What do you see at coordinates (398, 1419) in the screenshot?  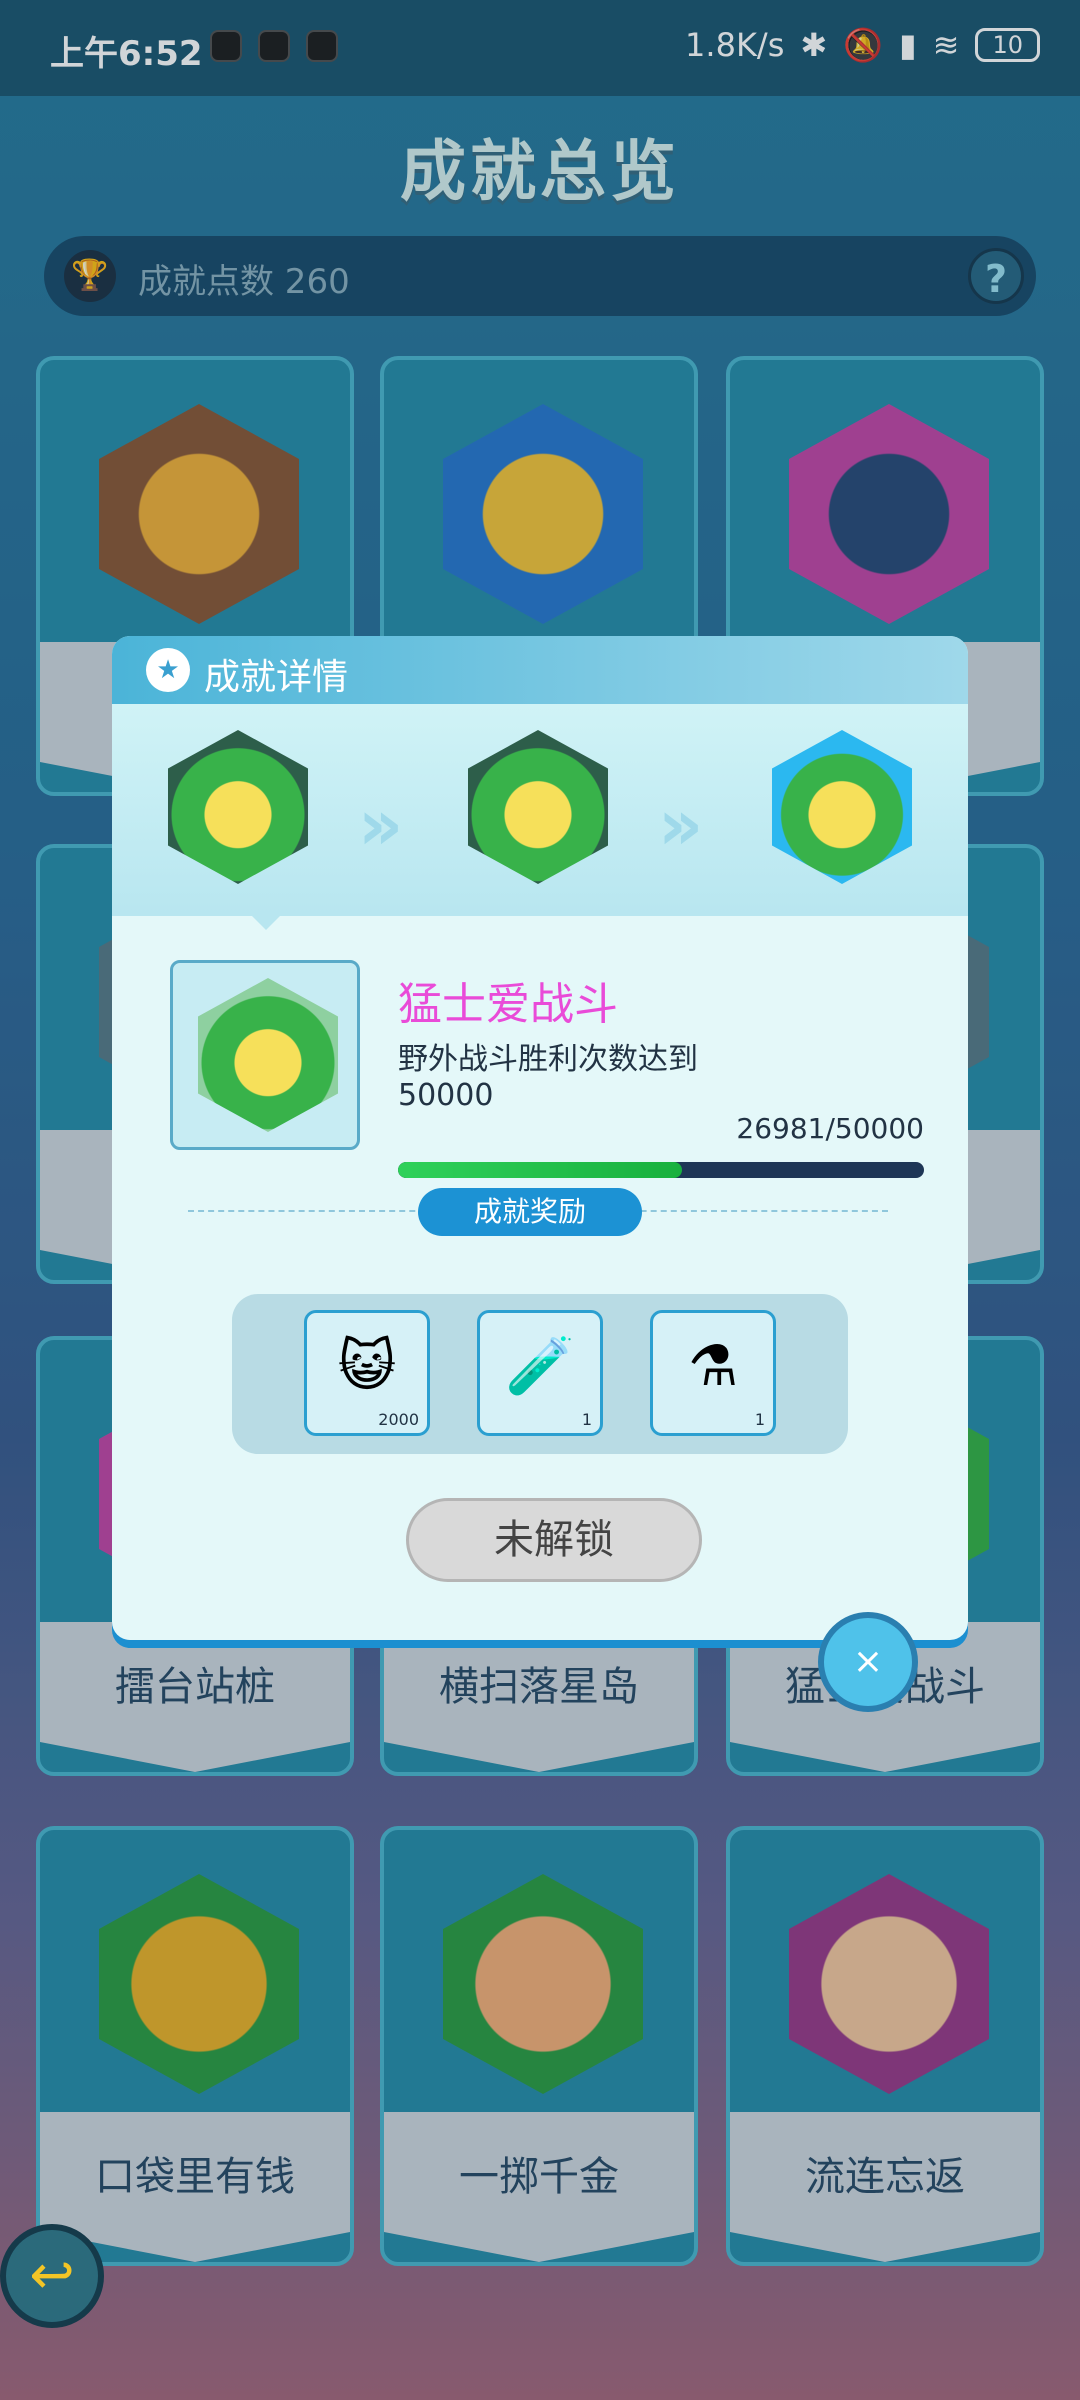 I see `reward-qty: 2000` at bounding box center [398, 1419].